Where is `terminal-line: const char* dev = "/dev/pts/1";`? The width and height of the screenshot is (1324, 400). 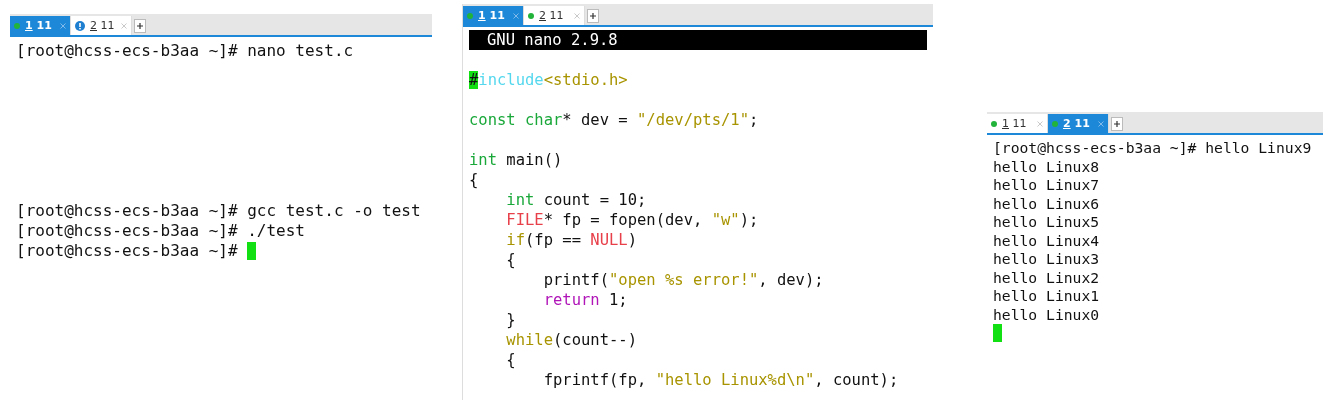 terminal-line: const char* dev = "/dev/pts/1"; is located at coordinates (614, 120).